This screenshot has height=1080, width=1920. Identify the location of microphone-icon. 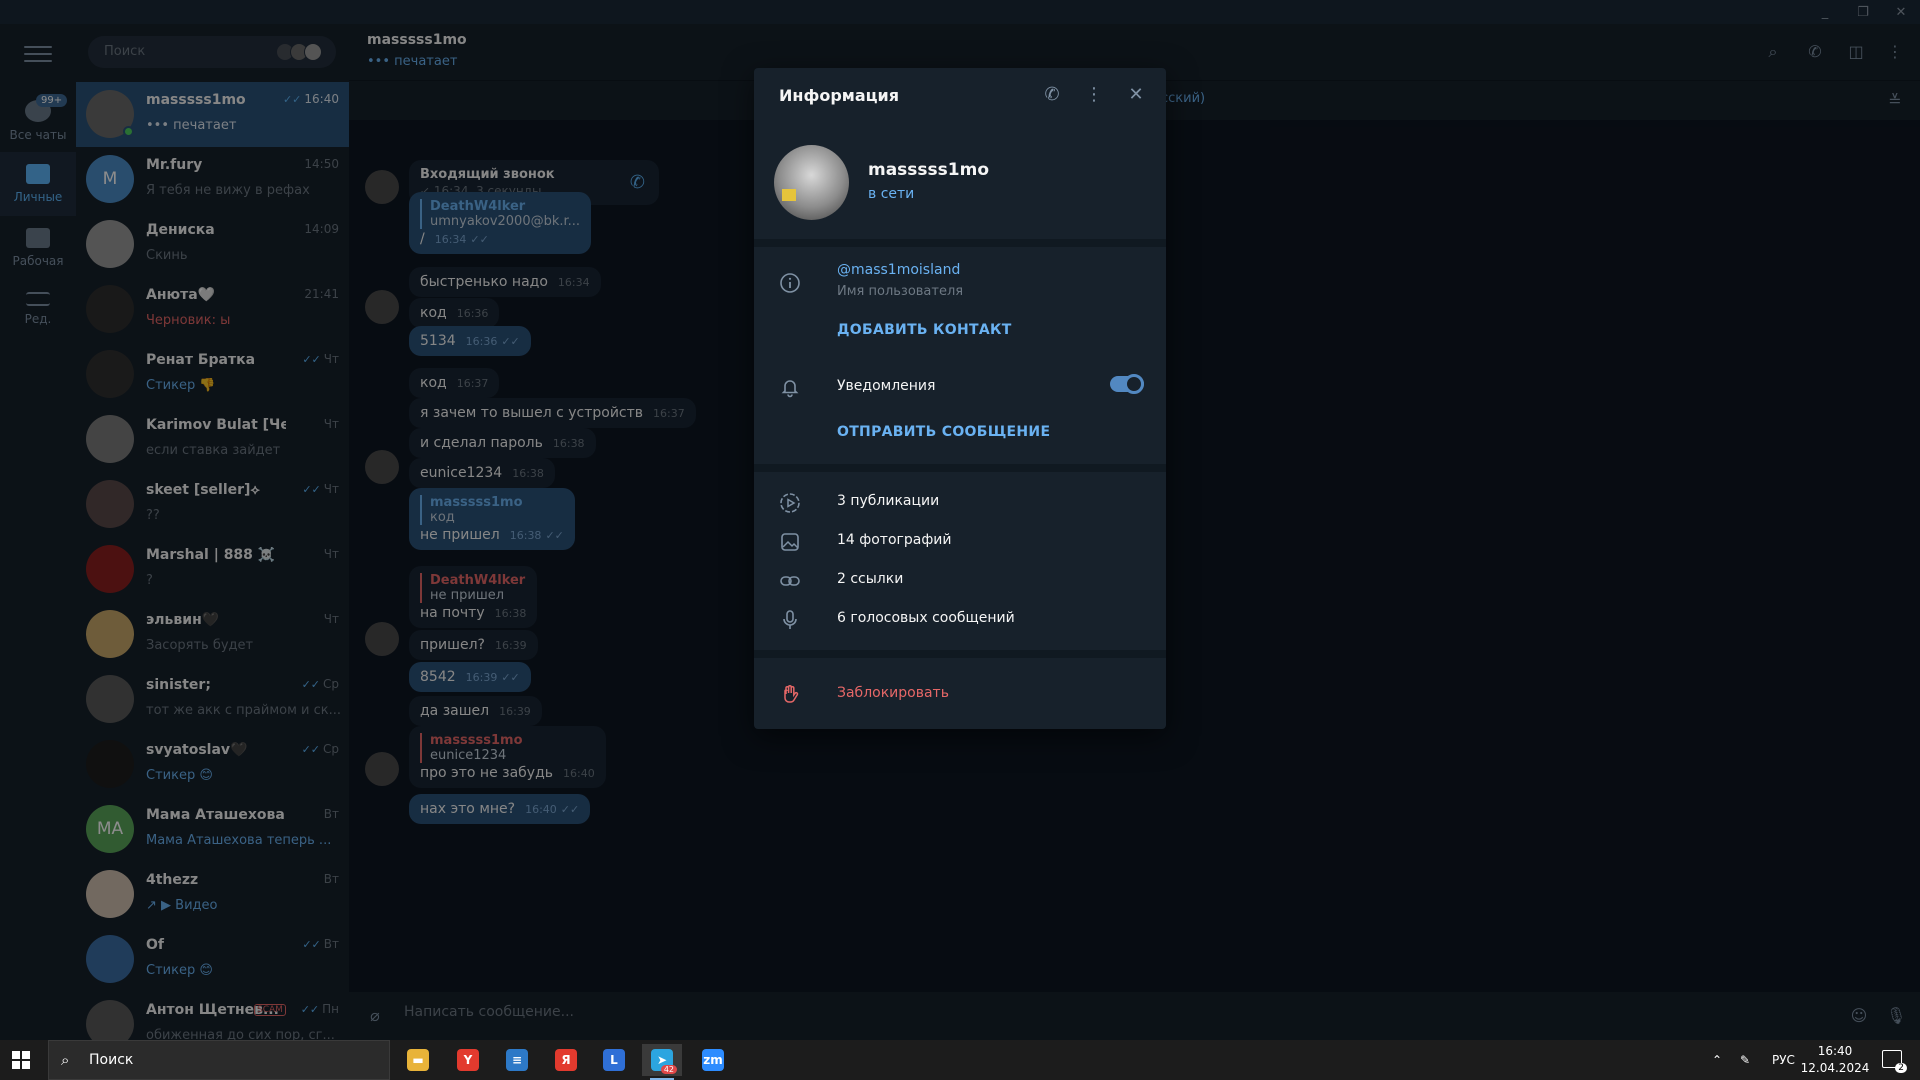
(790, 620).